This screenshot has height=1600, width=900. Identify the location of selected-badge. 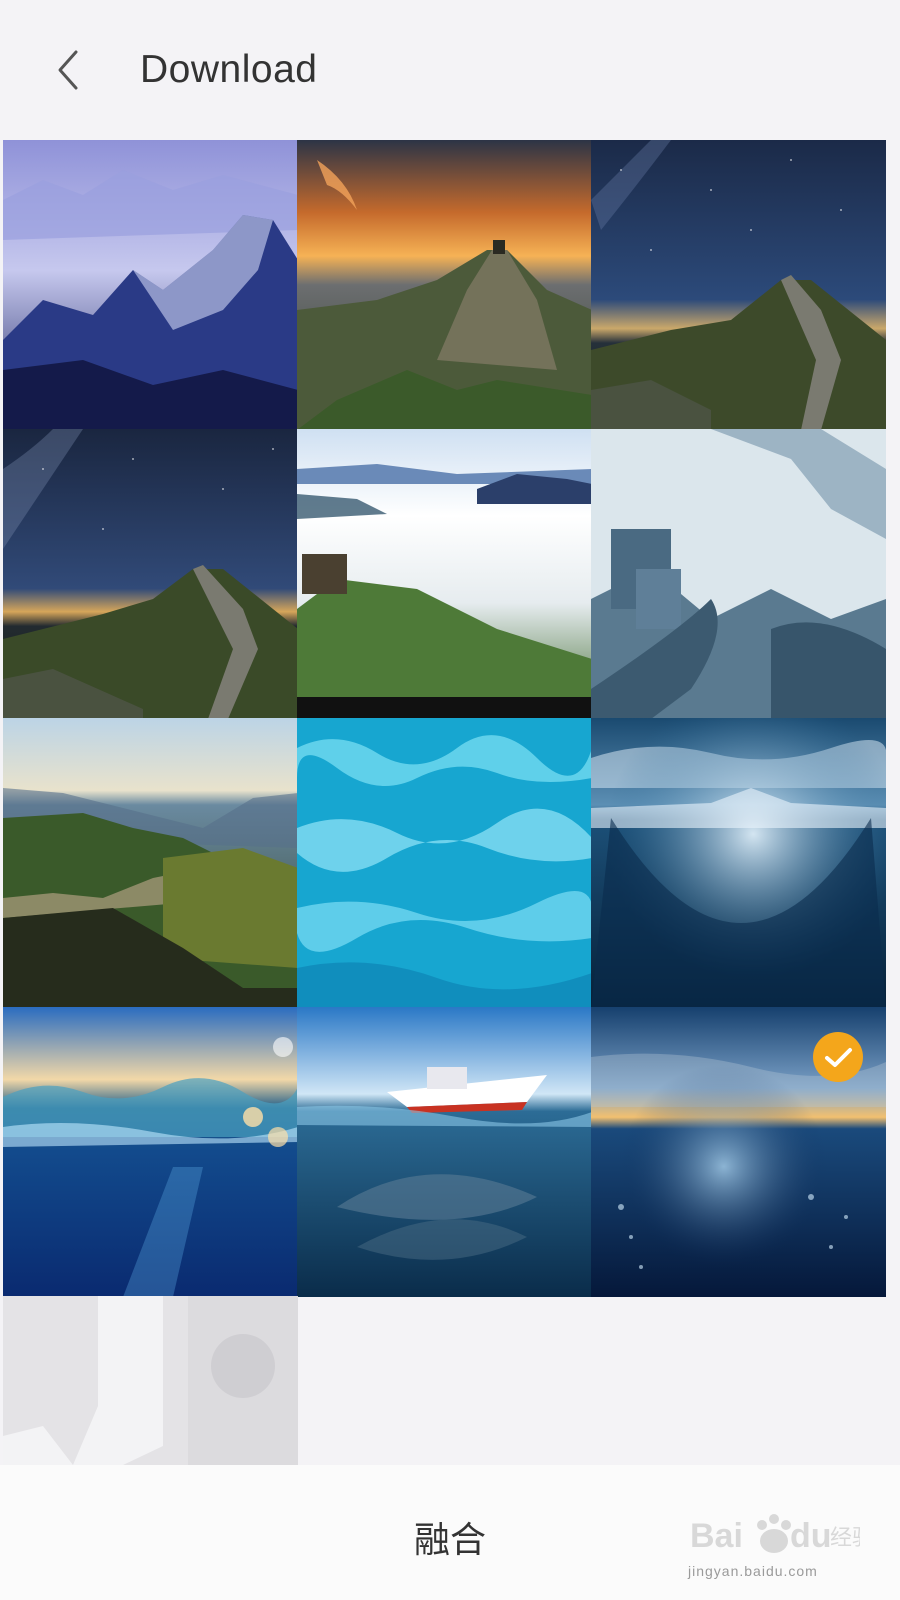
(838, 1057).